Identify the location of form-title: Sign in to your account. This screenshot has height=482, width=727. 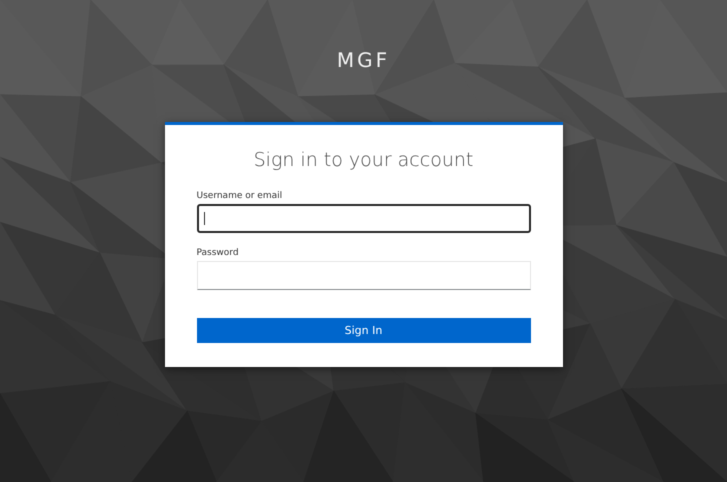
(364, 160).